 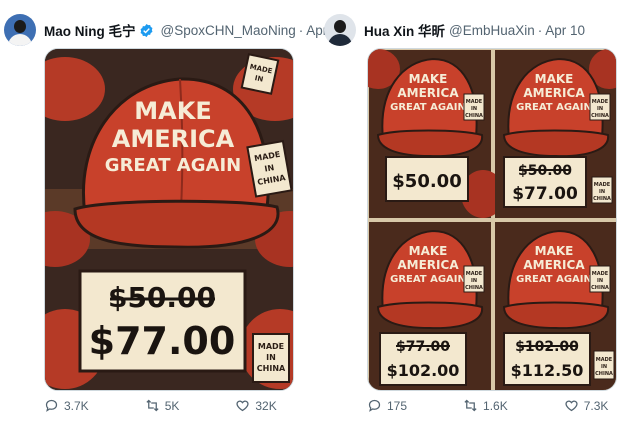 I want to click on repost-button: 1.6K, so click(x=485, y=405).